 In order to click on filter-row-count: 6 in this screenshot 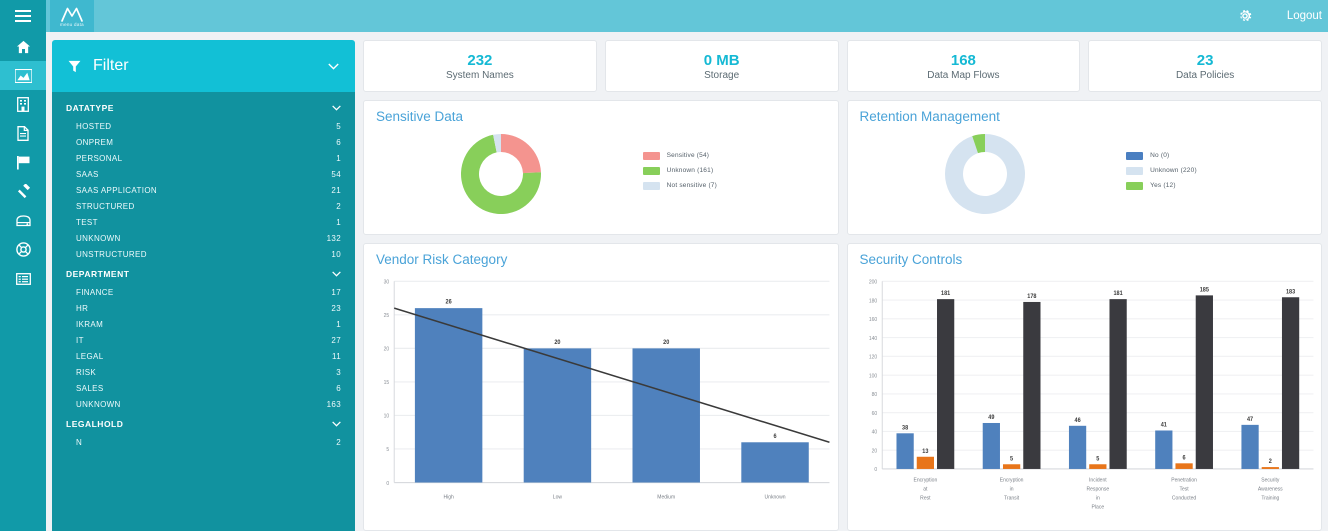, I will do `click(338, 388)`.